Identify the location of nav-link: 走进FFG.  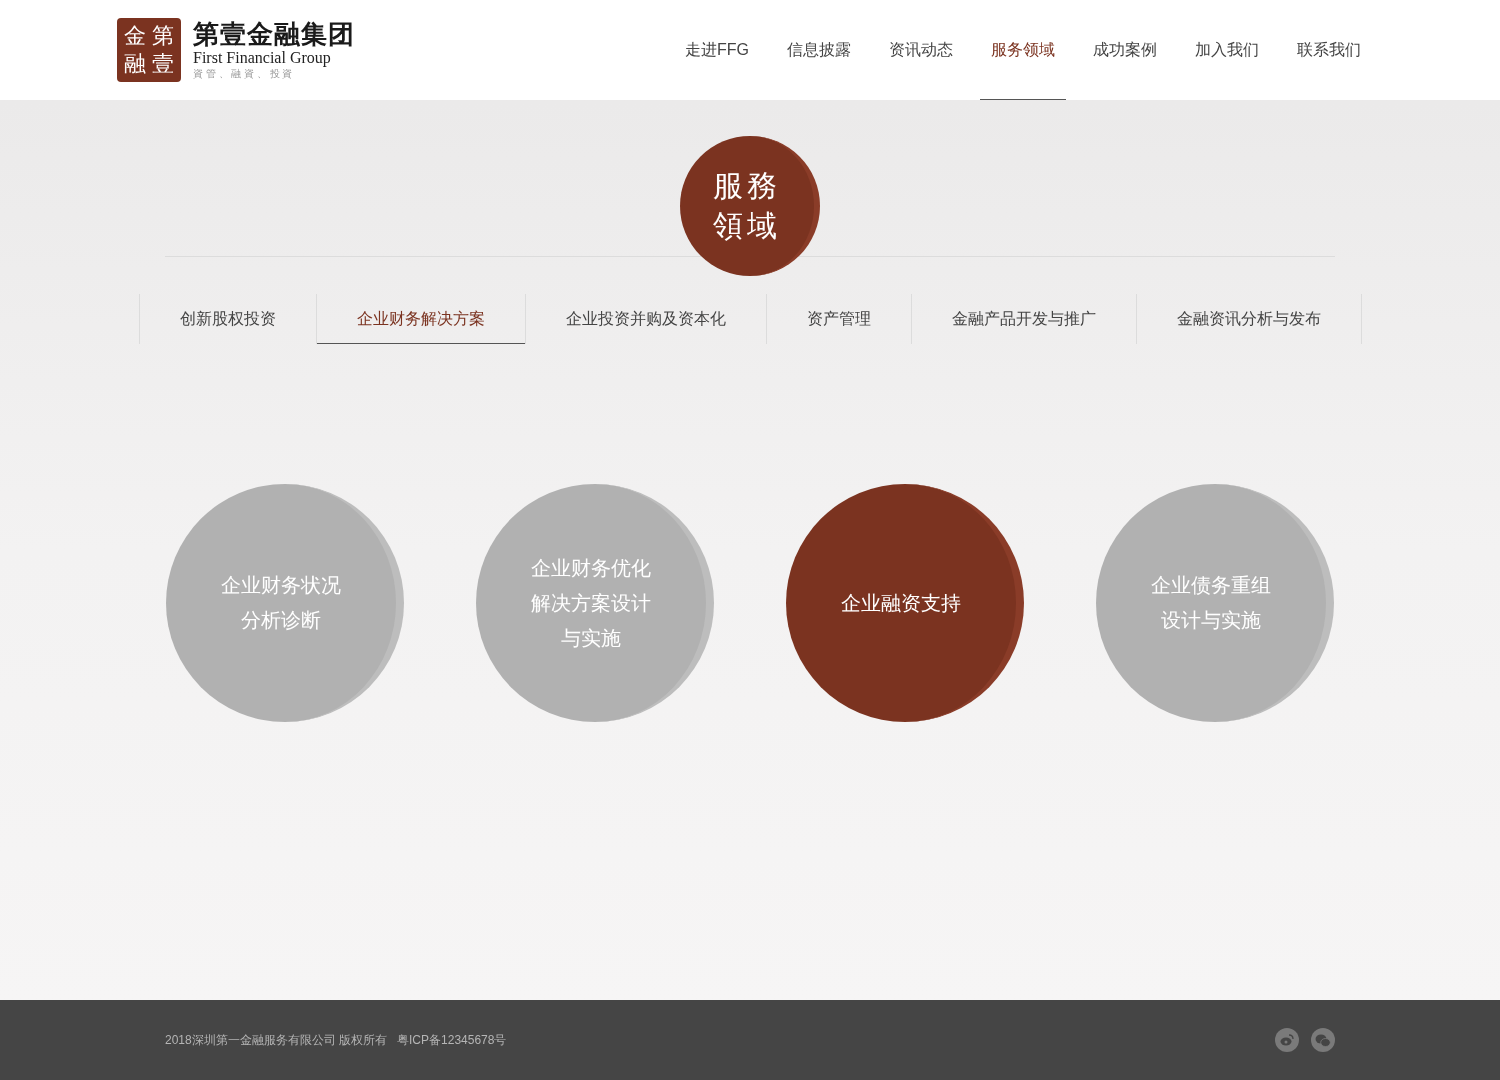
(717, 50).